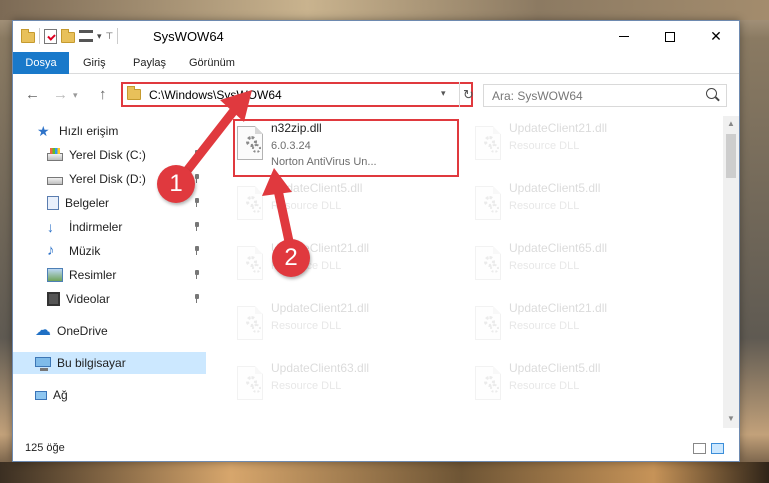 The width and height of the screenshot is (769, 483). I want to click on sidebar-item-label: Hızlı erişim, so click(89, 131).